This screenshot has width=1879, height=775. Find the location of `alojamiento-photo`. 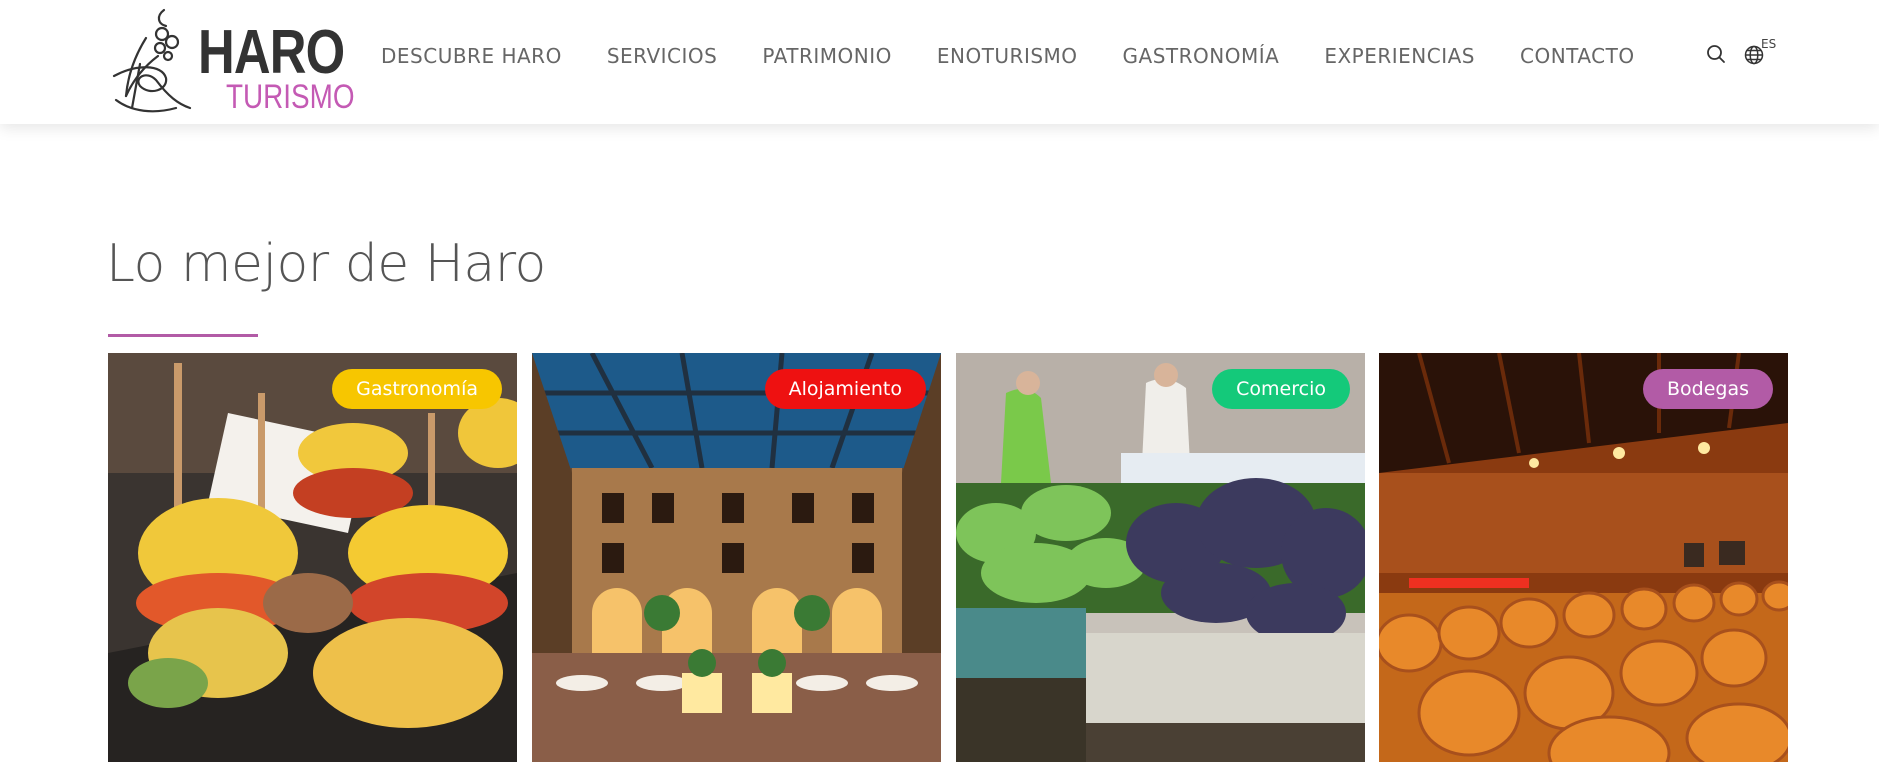

alojamiento-photo is located at coordinates (736, 557).